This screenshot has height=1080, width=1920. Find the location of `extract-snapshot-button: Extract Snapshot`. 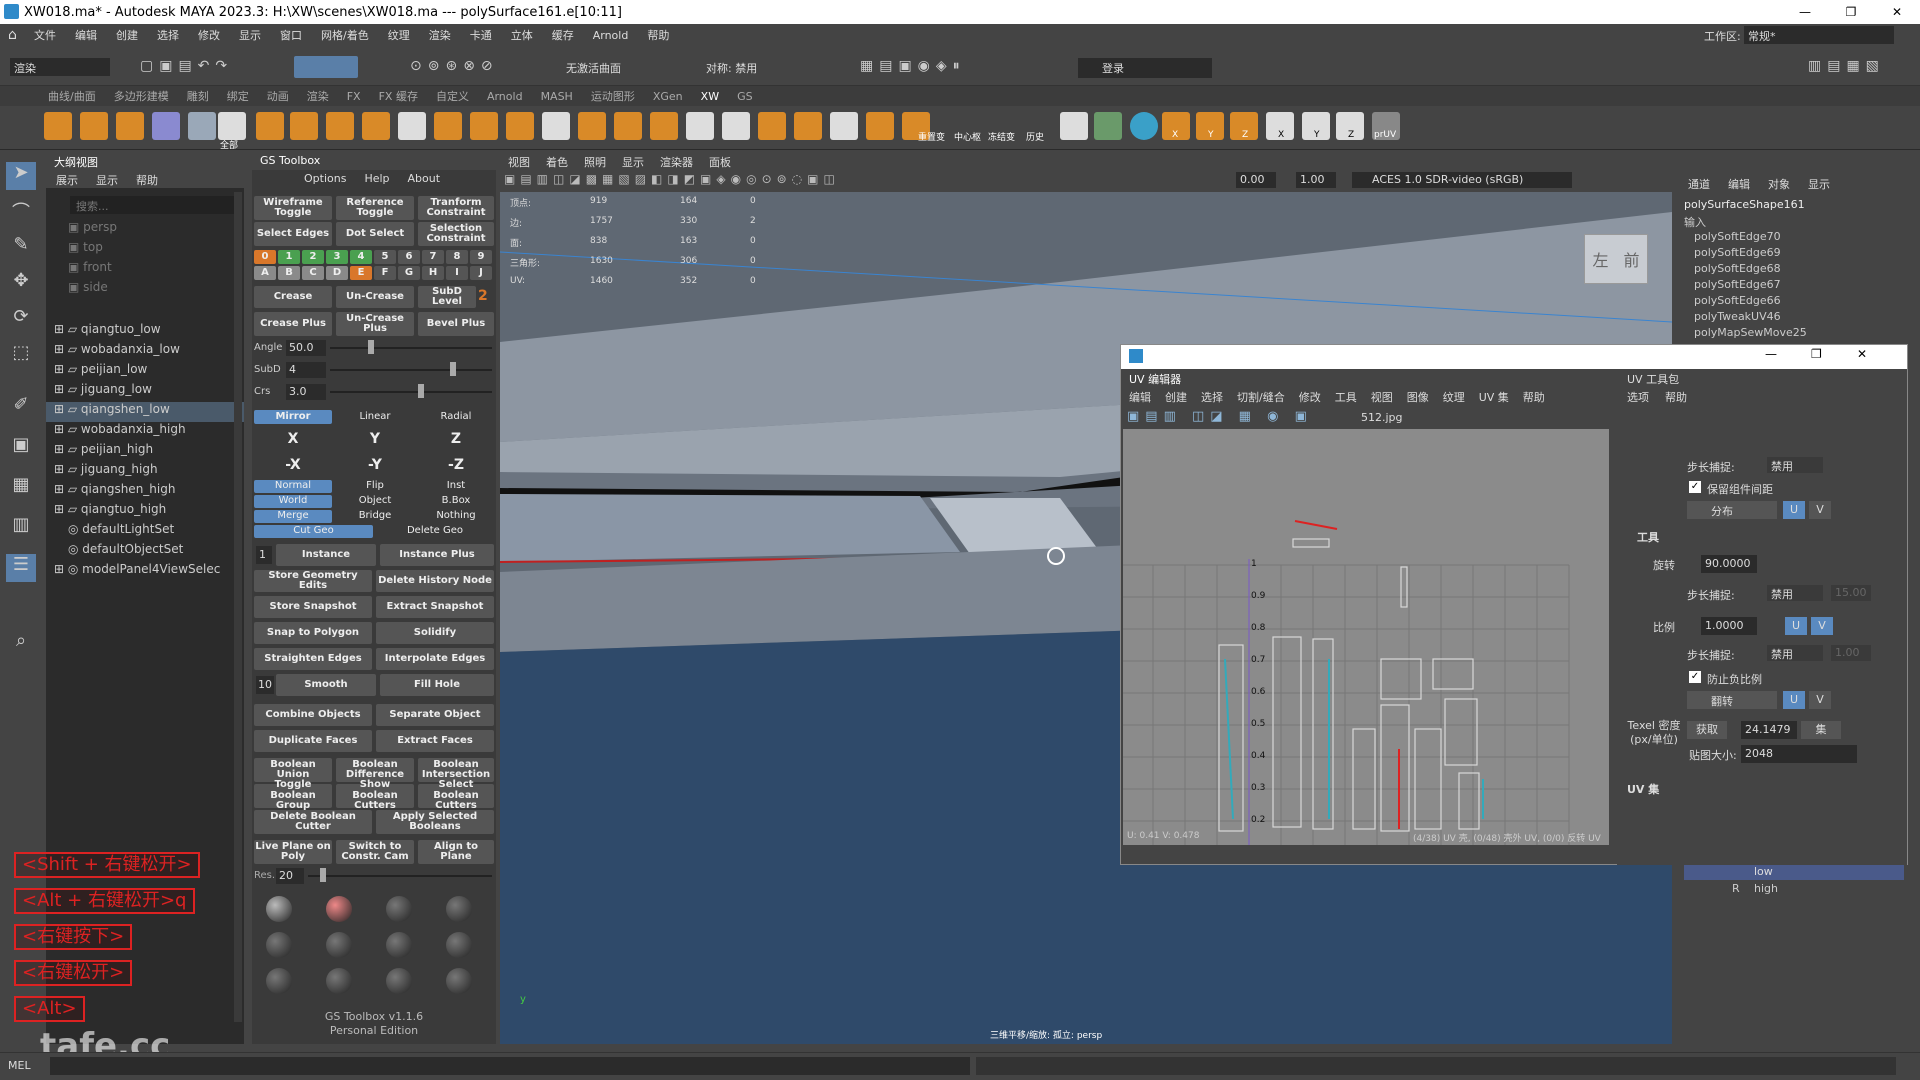

extract-snapshot-button: Extract Snapshot is located at coordinates (435, 607).